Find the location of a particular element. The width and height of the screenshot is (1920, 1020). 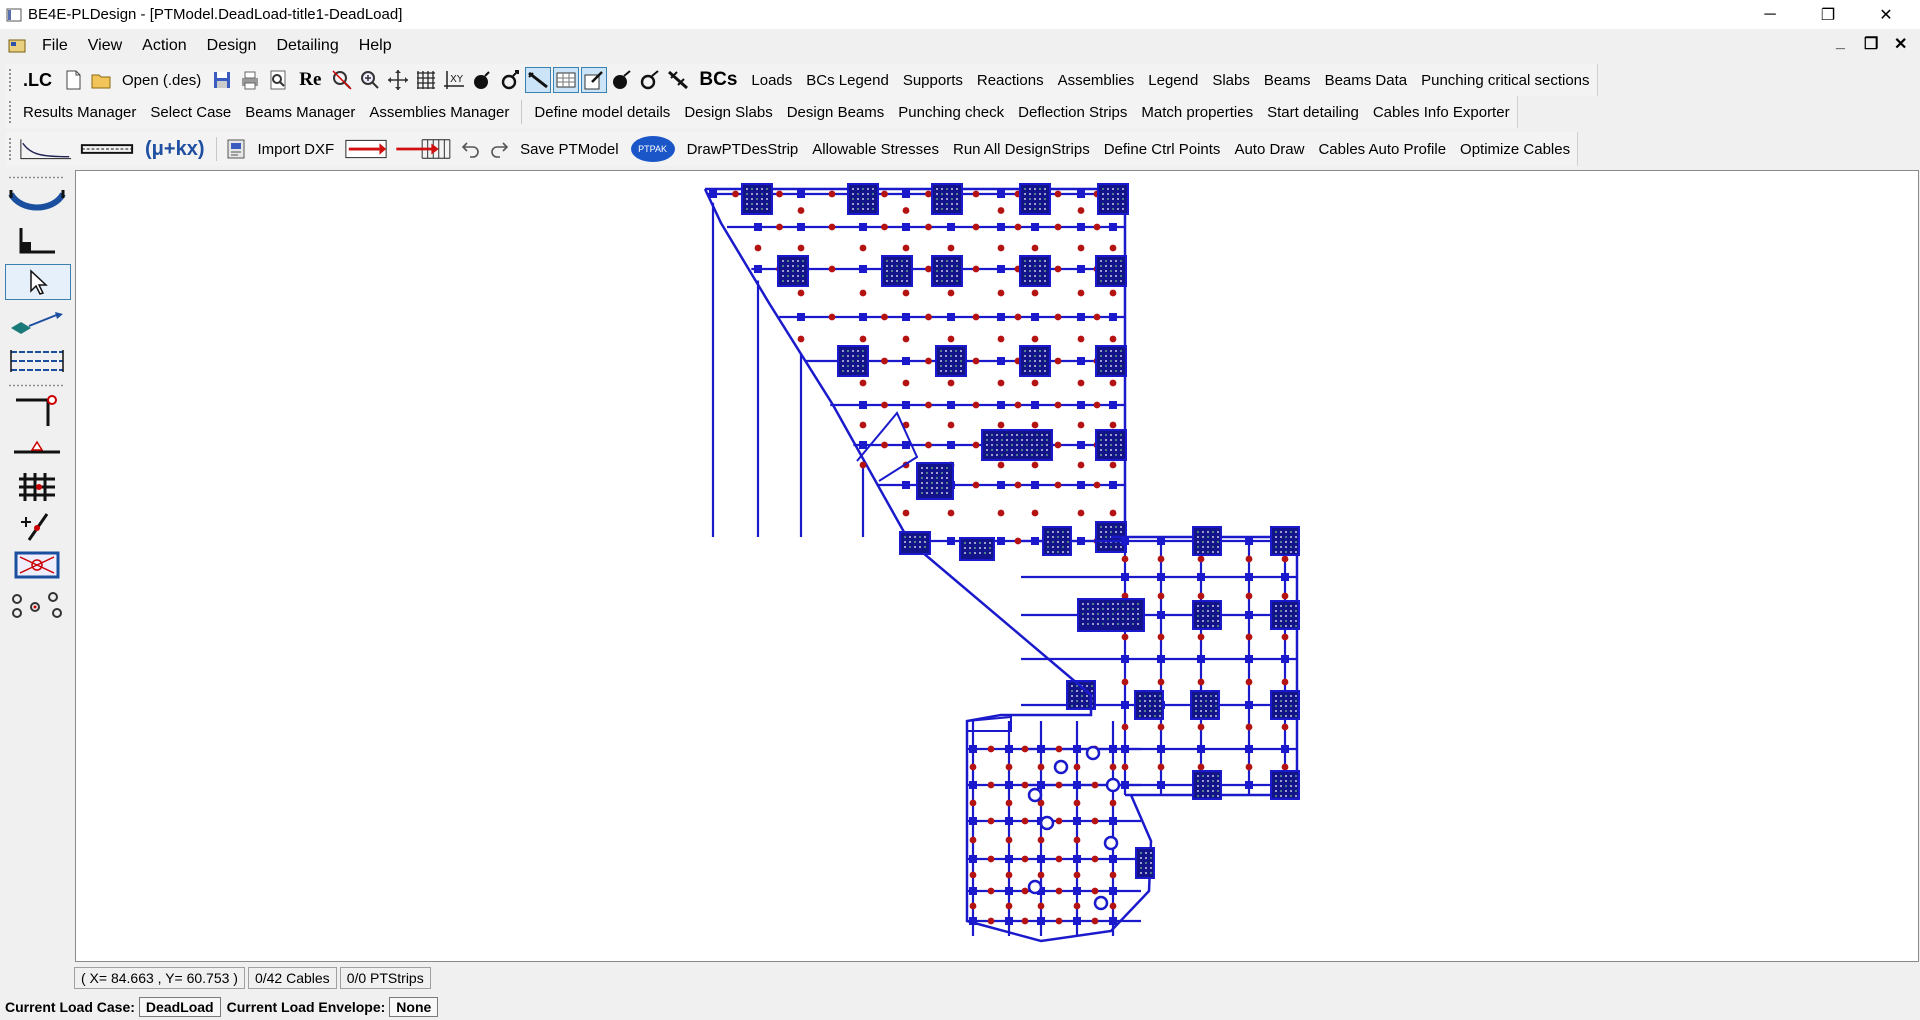

grid-mesh-icon is located at coordinates (37, 487).